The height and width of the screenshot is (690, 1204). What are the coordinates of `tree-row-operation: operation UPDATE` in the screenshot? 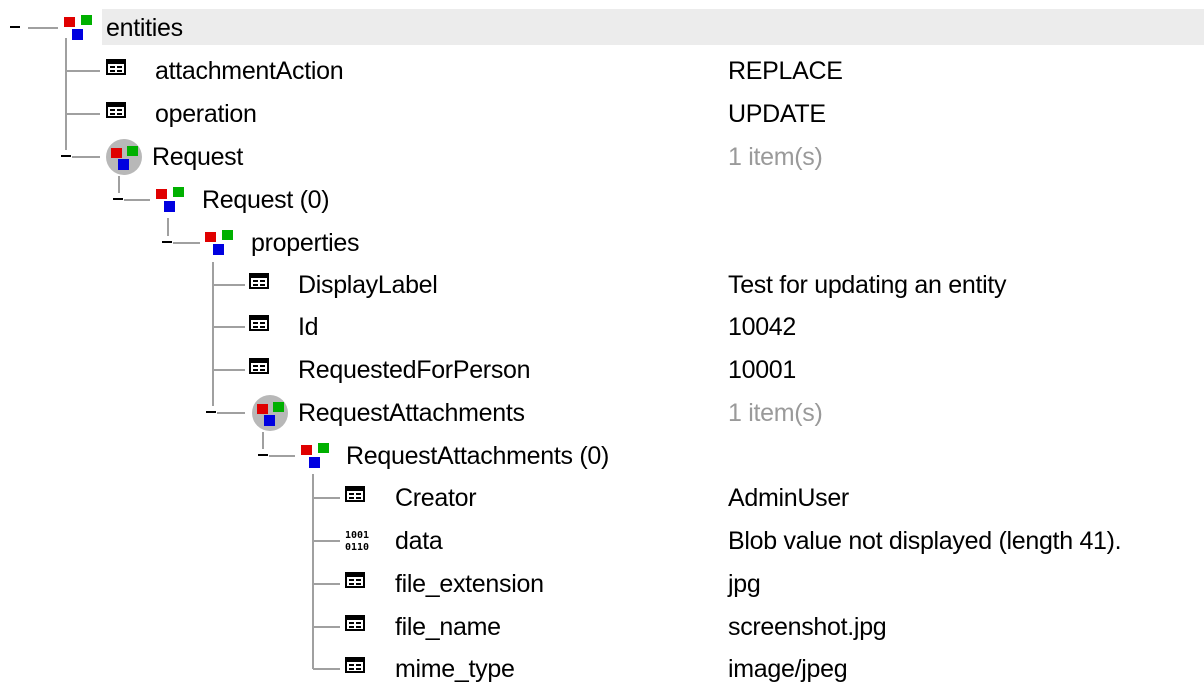 It's located at (602, 114).